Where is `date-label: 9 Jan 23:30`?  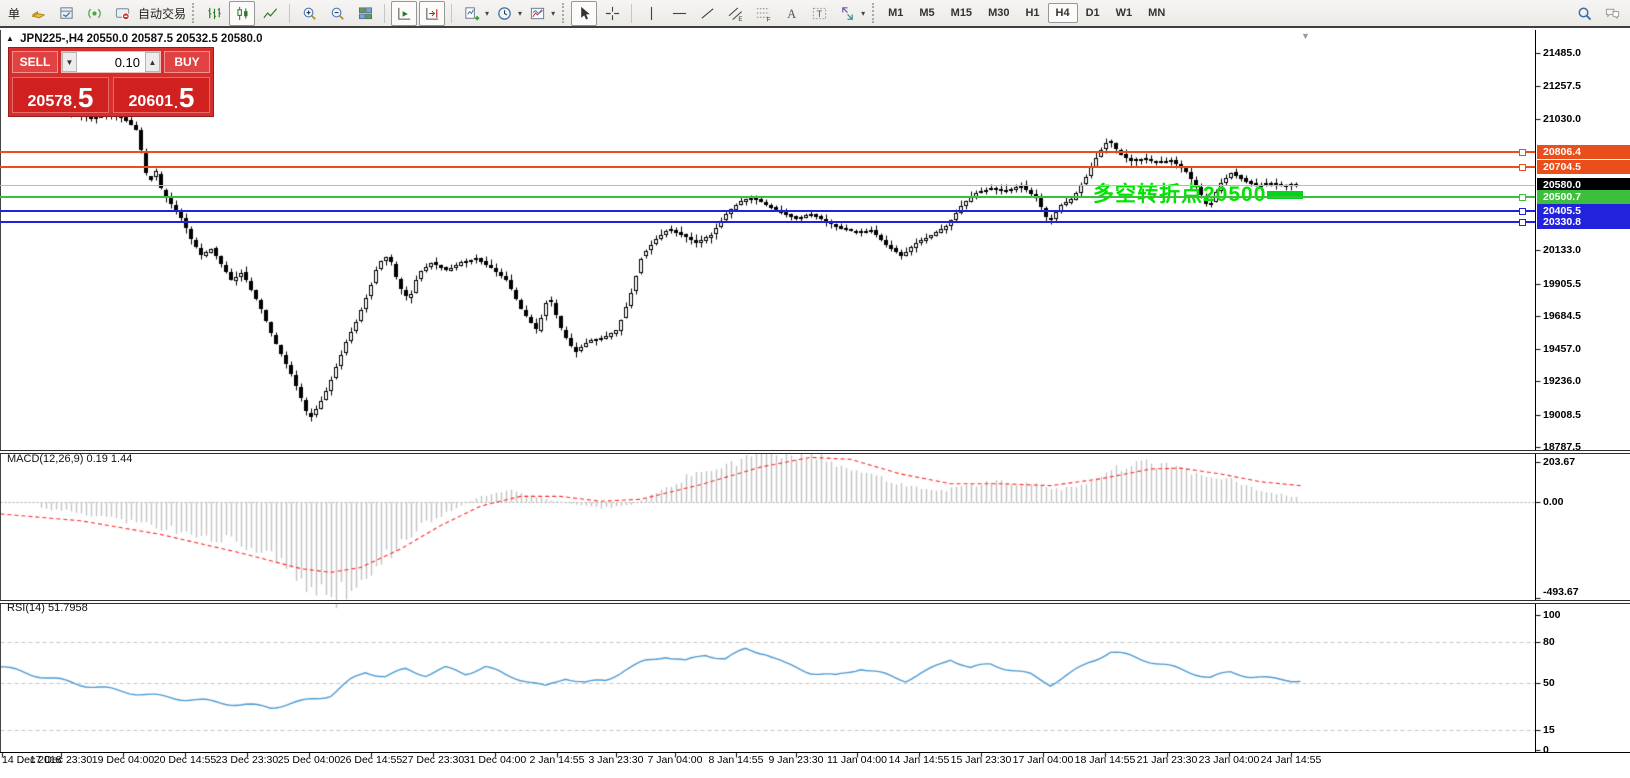
date-label: 9 Jan 23:30 is located at coordinates (796, 760).